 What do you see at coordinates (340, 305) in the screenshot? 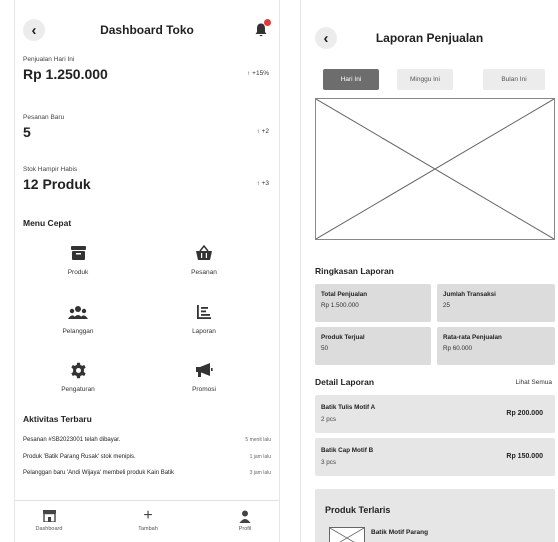
I see `summary-card-value: Rp 1.500.000` at bounding box center [340, 305].